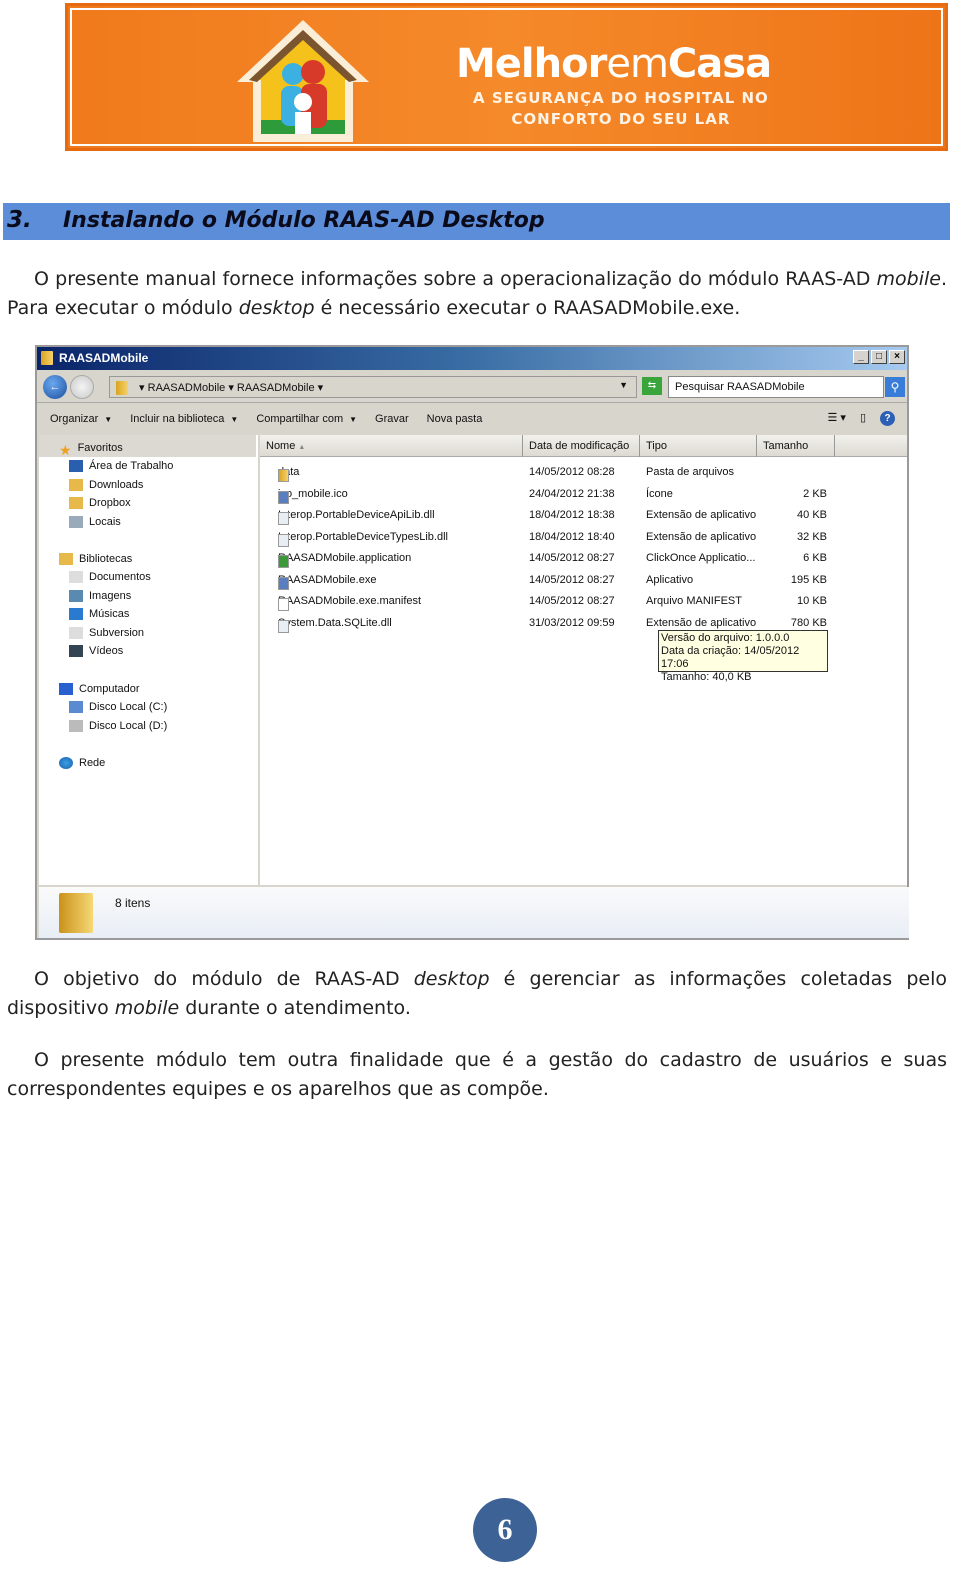  Describe the element at coordinates (701, 536) in the screenshot. I see `file-type: Extensão de aplicativo` at that location.